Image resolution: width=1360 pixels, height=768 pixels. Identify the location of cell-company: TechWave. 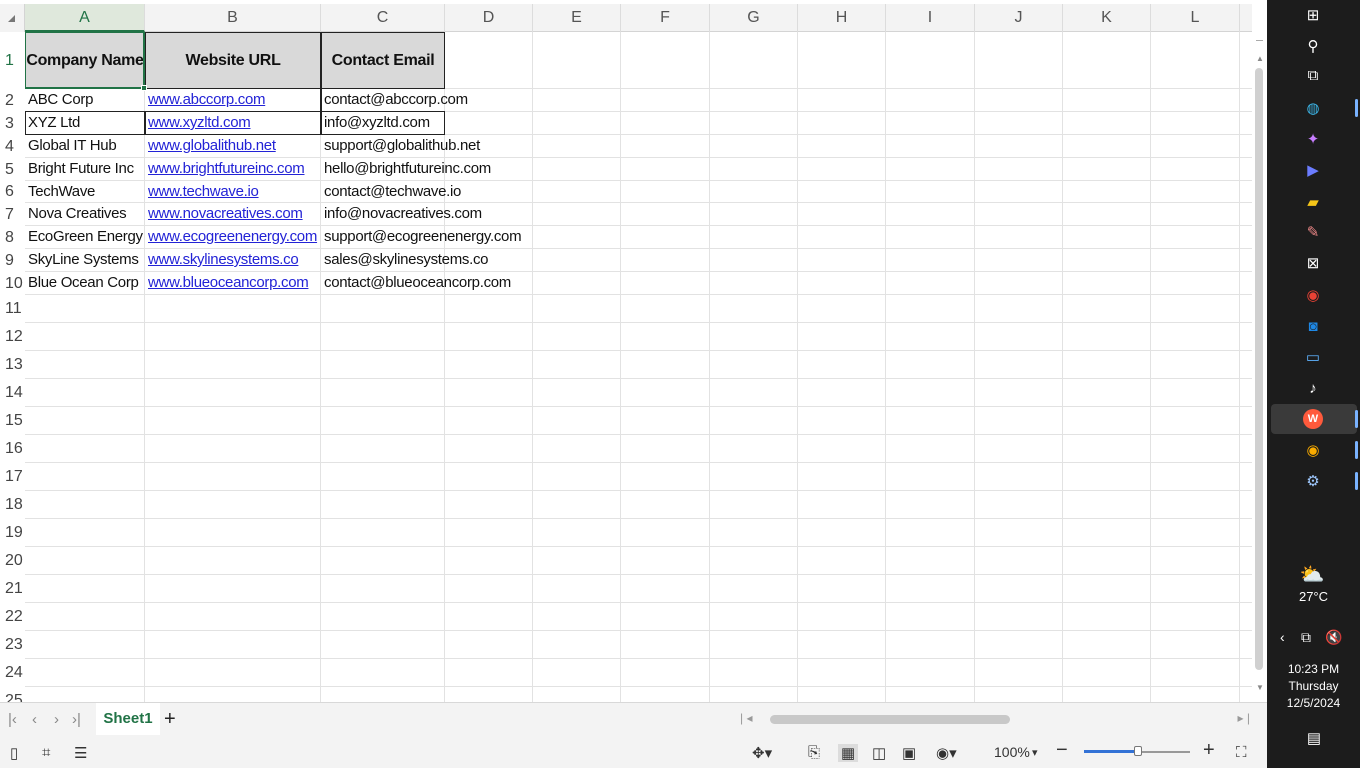
(60, 192).